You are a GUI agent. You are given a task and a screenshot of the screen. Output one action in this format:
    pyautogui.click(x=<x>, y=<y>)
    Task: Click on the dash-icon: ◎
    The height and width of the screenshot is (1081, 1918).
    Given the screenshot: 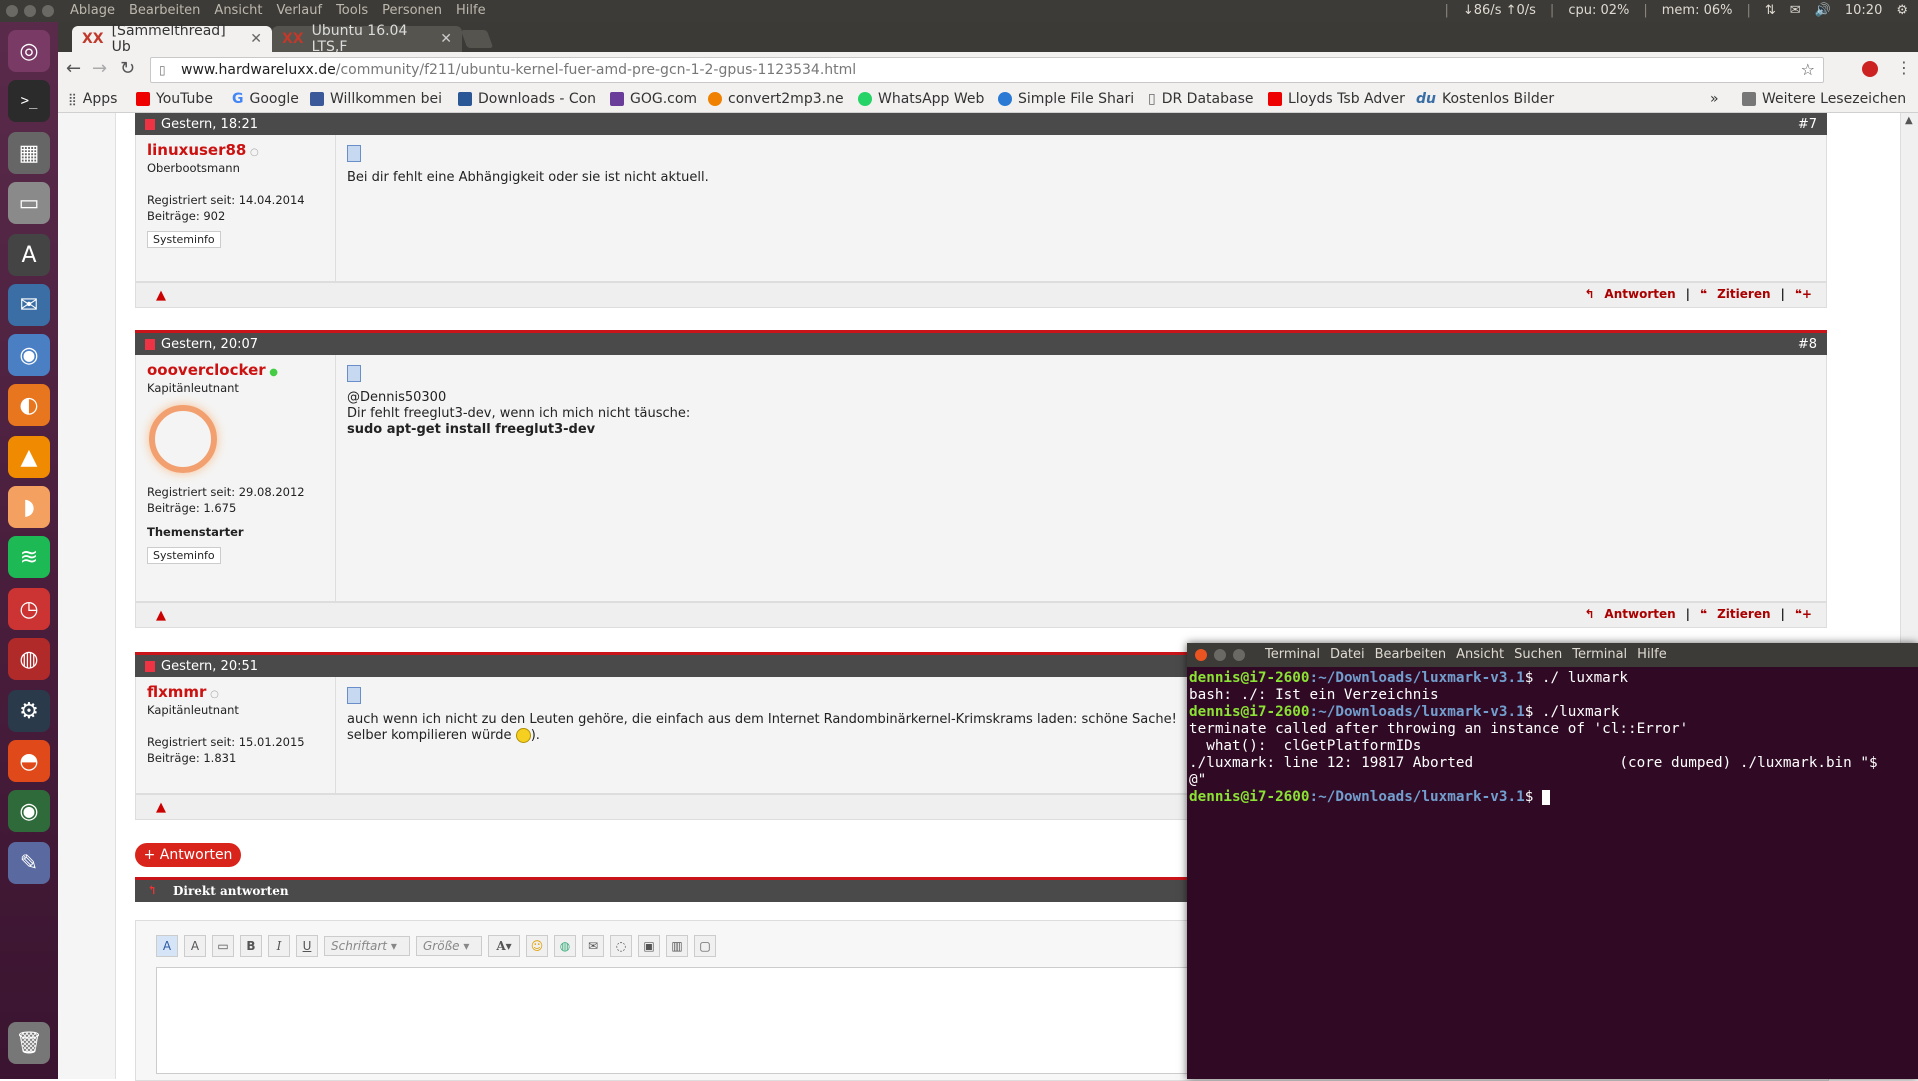 What is the action you would take?
    pyautogui.click(x=29, y=51)
    